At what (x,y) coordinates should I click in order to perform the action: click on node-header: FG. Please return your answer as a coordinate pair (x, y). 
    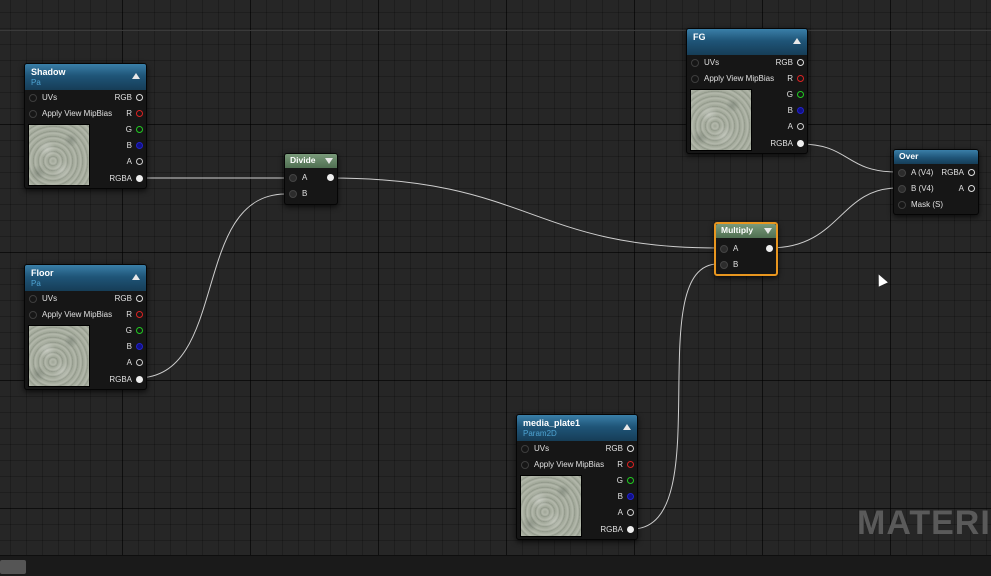
    Looking at the image, I should click on (747, 42).